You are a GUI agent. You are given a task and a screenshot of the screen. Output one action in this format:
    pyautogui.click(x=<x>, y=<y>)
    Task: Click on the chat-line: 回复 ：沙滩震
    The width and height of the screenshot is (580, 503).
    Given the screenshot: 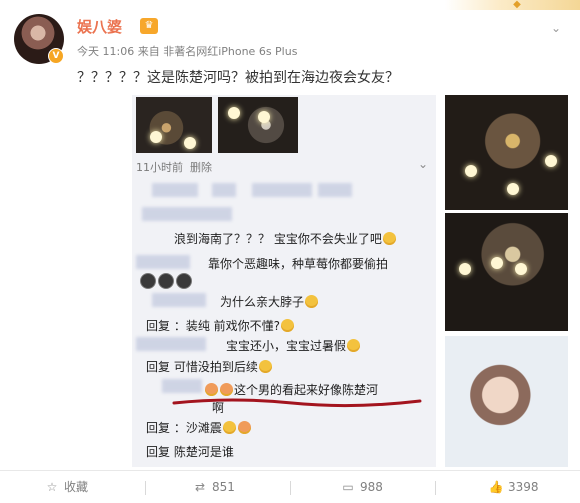 What is the action you would take?
    pyautogui.click(x=199, y=427)
    